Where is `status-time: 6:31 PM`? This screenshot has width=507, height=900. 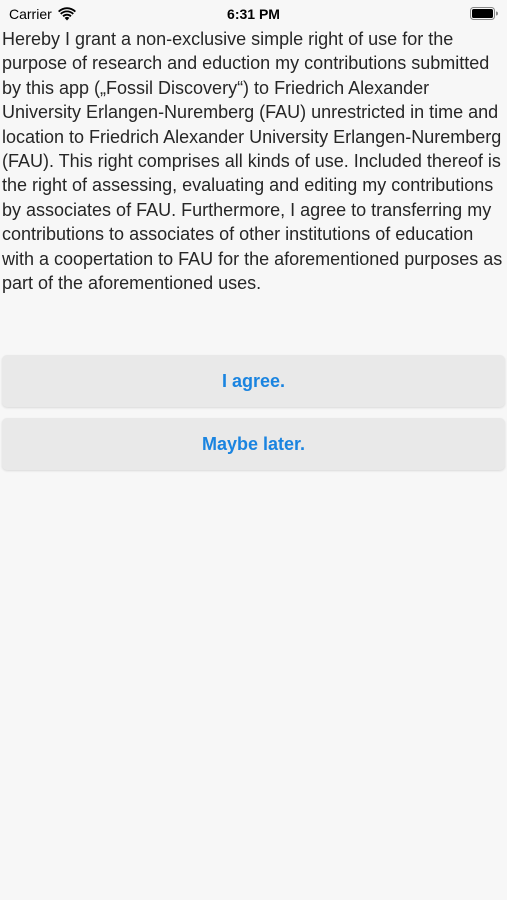 status-time: 6:31 PM is located at coordinates (253, 14).